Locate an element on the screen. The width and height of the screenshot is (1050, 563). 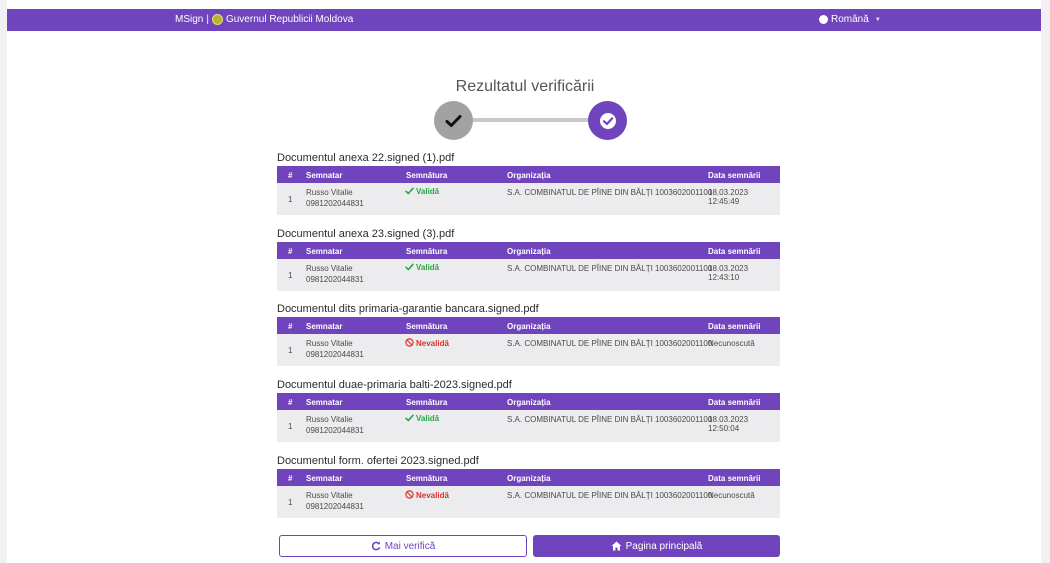
check-again-label: Mai verifică is located at coordinates (410, 546).